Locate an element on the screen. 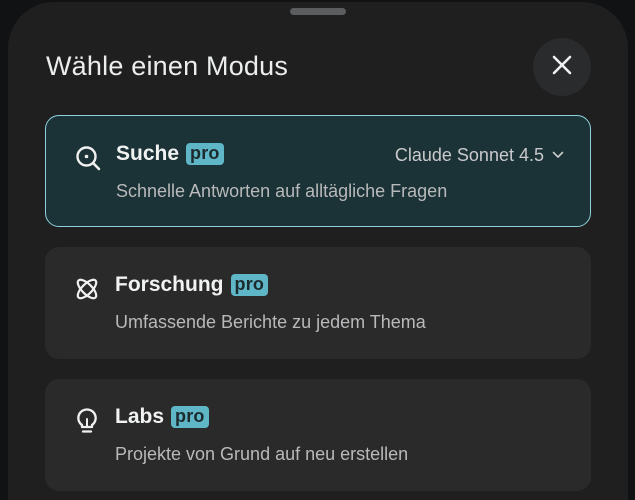 This screenshot has height=500, width=635. mode-card-header: Suche pro is located at coordinates (170, 154).